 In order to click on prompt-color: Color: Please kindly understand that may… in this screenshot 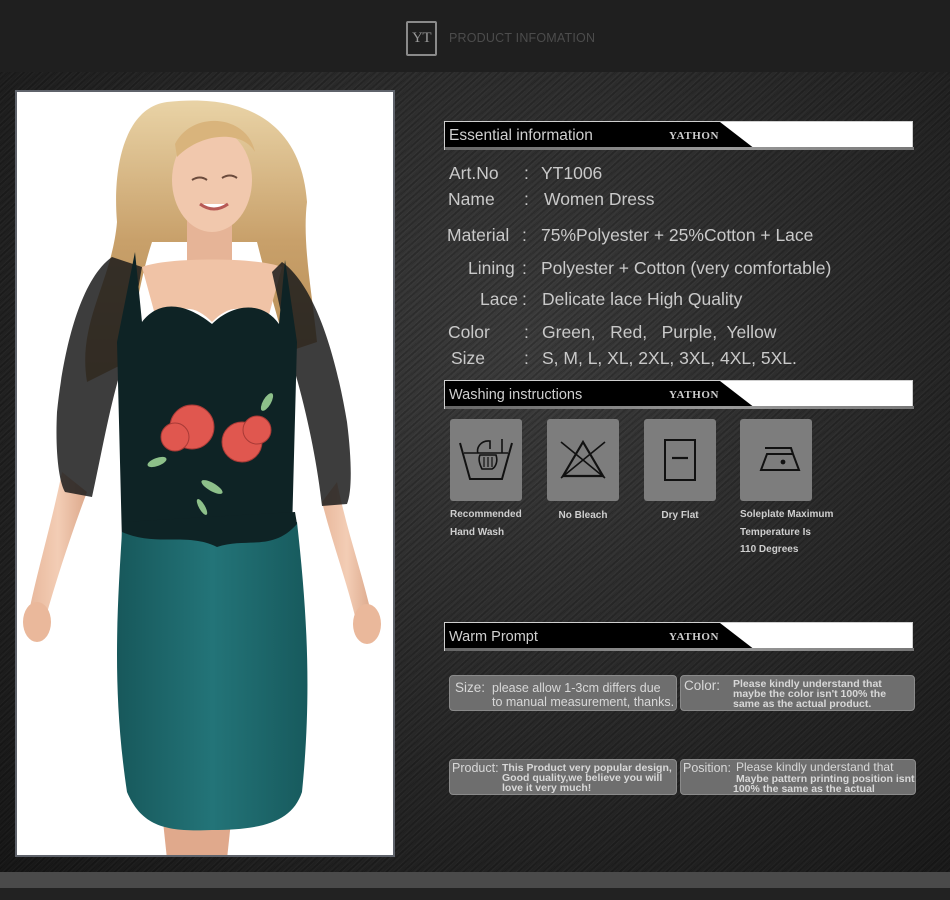, I will do `click(797, 693)`.